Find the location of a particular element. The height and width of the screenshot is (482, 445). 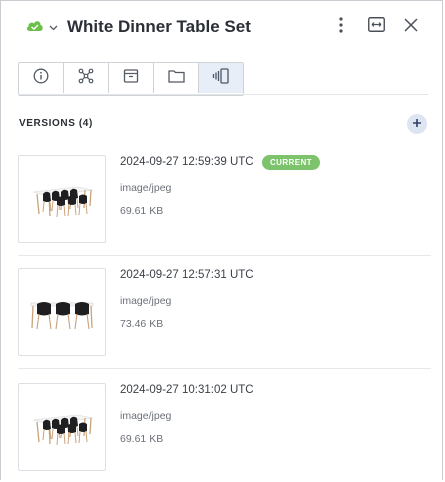

tab-versions is located at coordinates (221, 78).